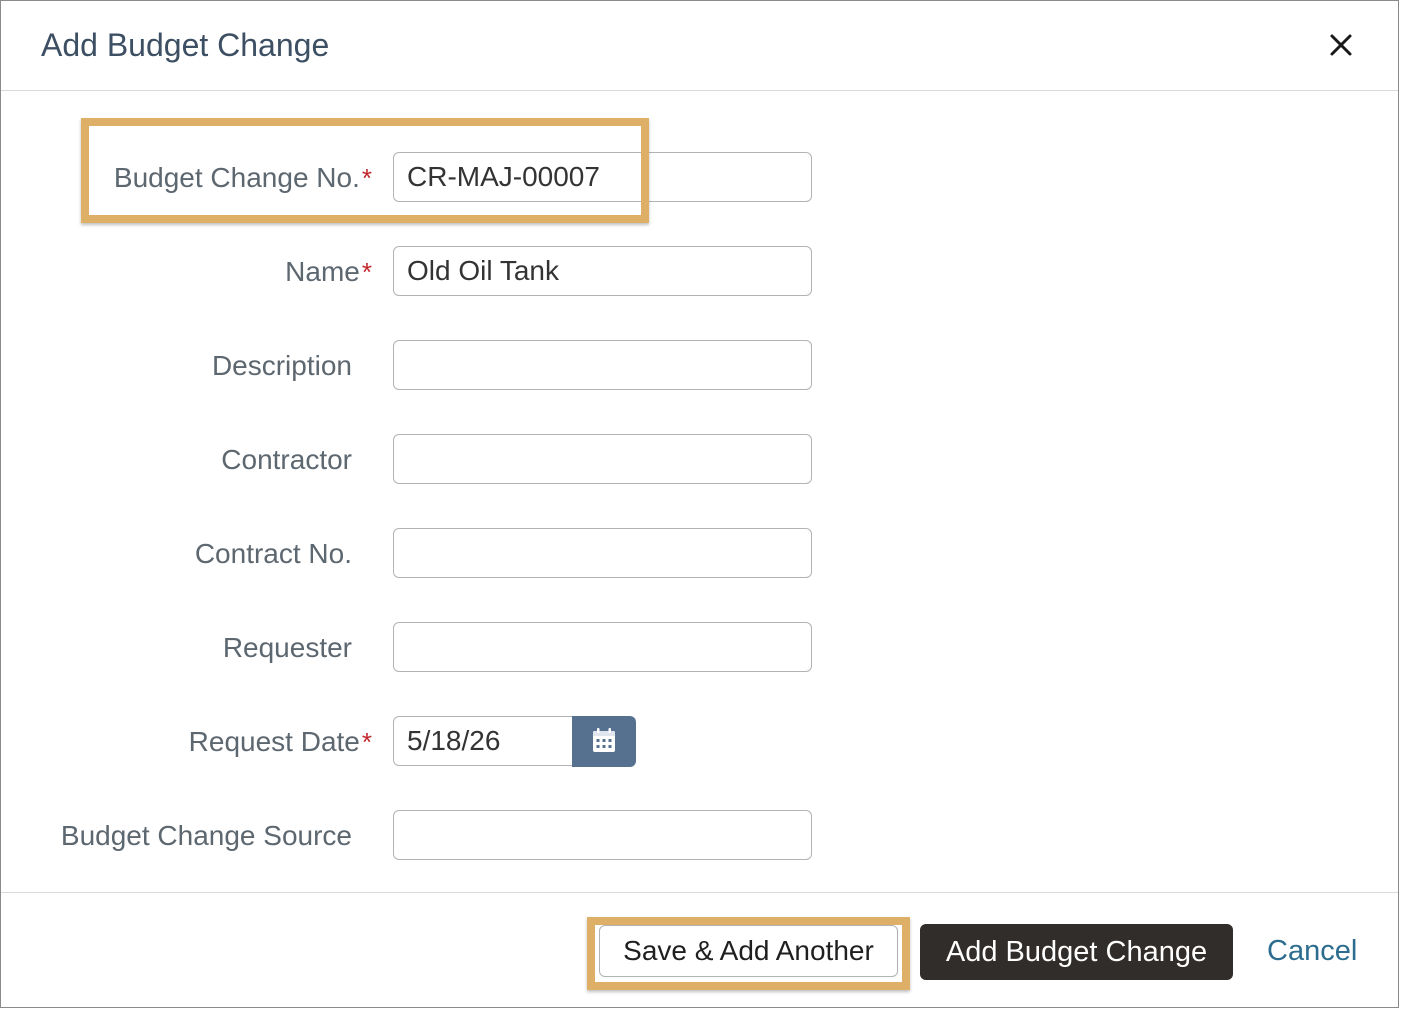 The image size is (1401, 1010). What do you see at coordinates (273, 553) in the screenshot?
I see `contract-no-label: Contract No.` at bounding box center [273, 553].